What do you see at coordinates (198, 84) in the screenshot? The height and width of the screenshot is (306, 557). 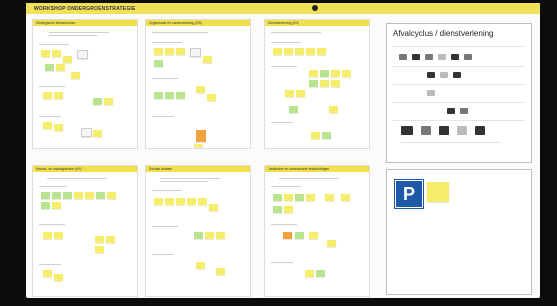 I see `frame-organisation-collaboration: Organisatie en samenwerking (OS)` at bounding box center [198, 84].